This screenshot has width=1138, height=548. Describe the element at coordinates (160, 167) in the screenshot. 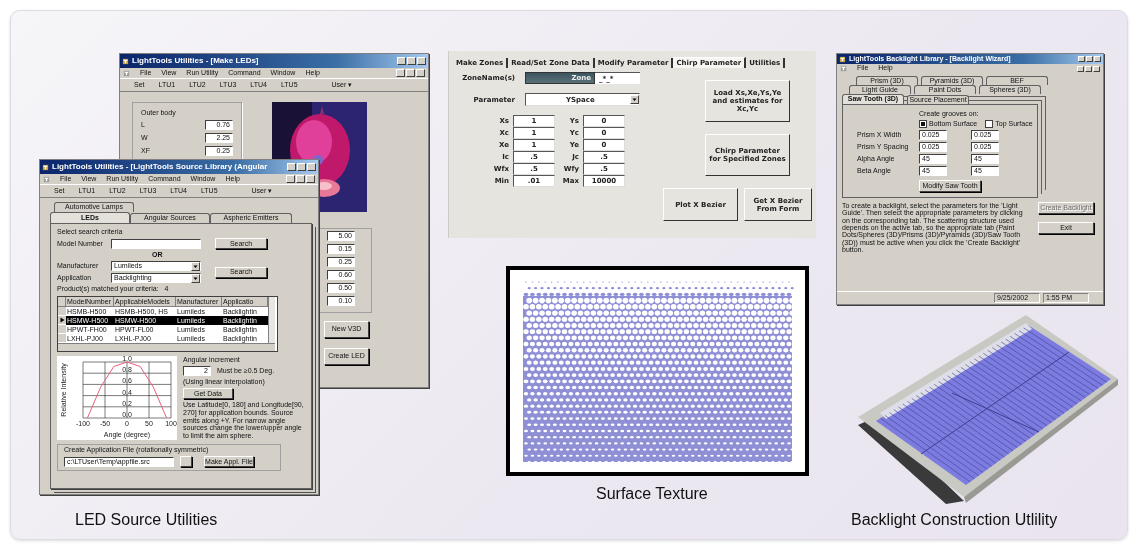

I see `window-title: LightTools Utilities - [LightTools Source Library (Angular` at that location.